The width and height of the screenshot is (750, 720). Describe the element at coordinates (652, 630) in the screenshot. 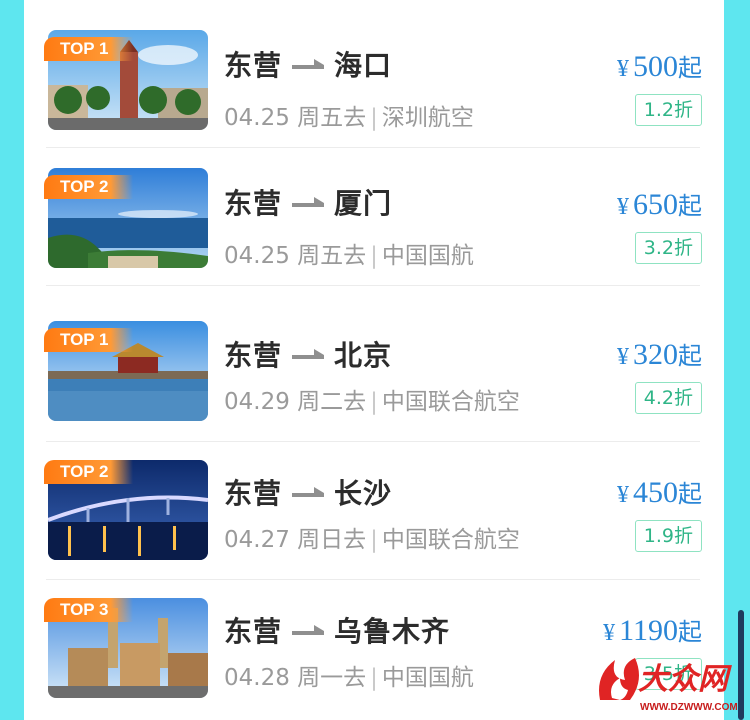

I see `price: ¥1190起` at that location.